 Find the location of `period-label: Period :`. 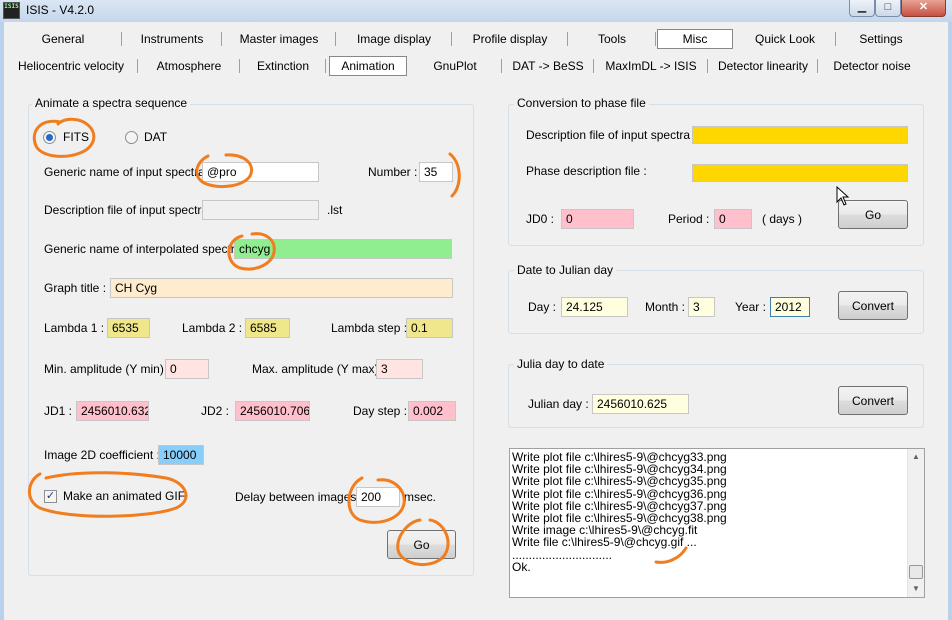

period-label: Period : is located at coordinates (689, 219).